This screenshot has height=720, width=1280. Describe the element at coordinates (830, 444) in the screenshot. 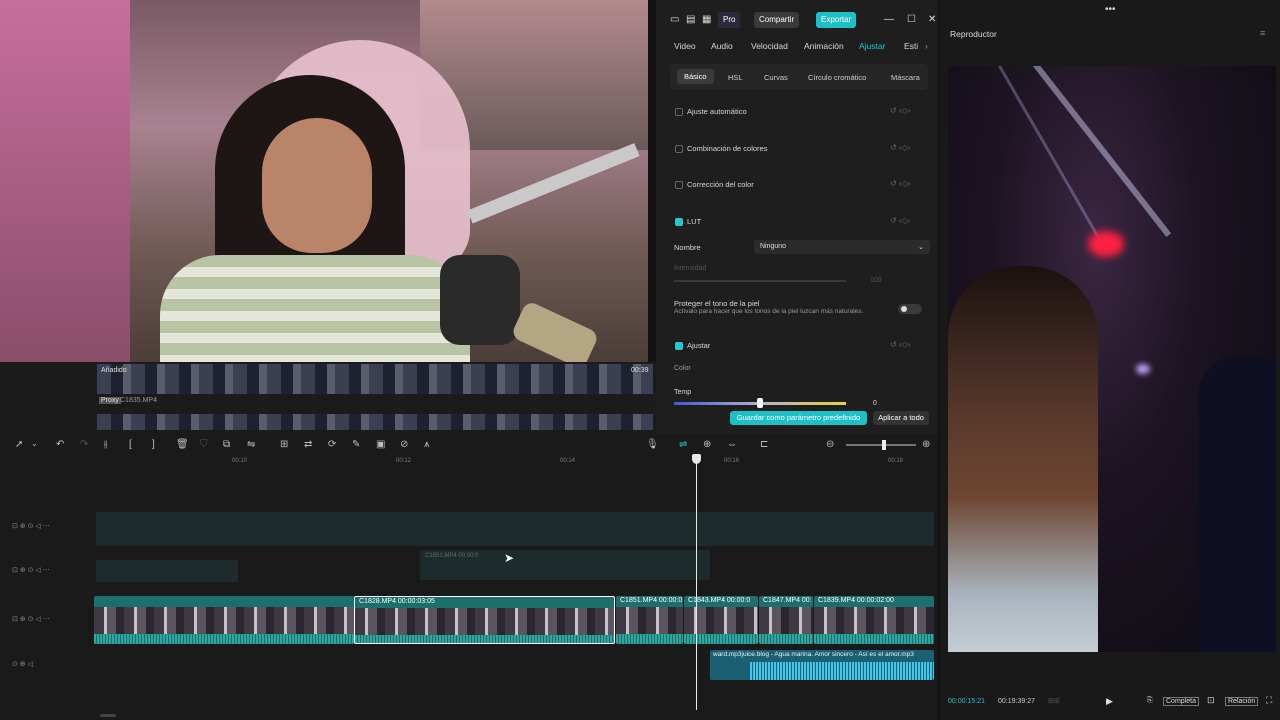

I see `zoom-out-icon: ⊖` at that location.